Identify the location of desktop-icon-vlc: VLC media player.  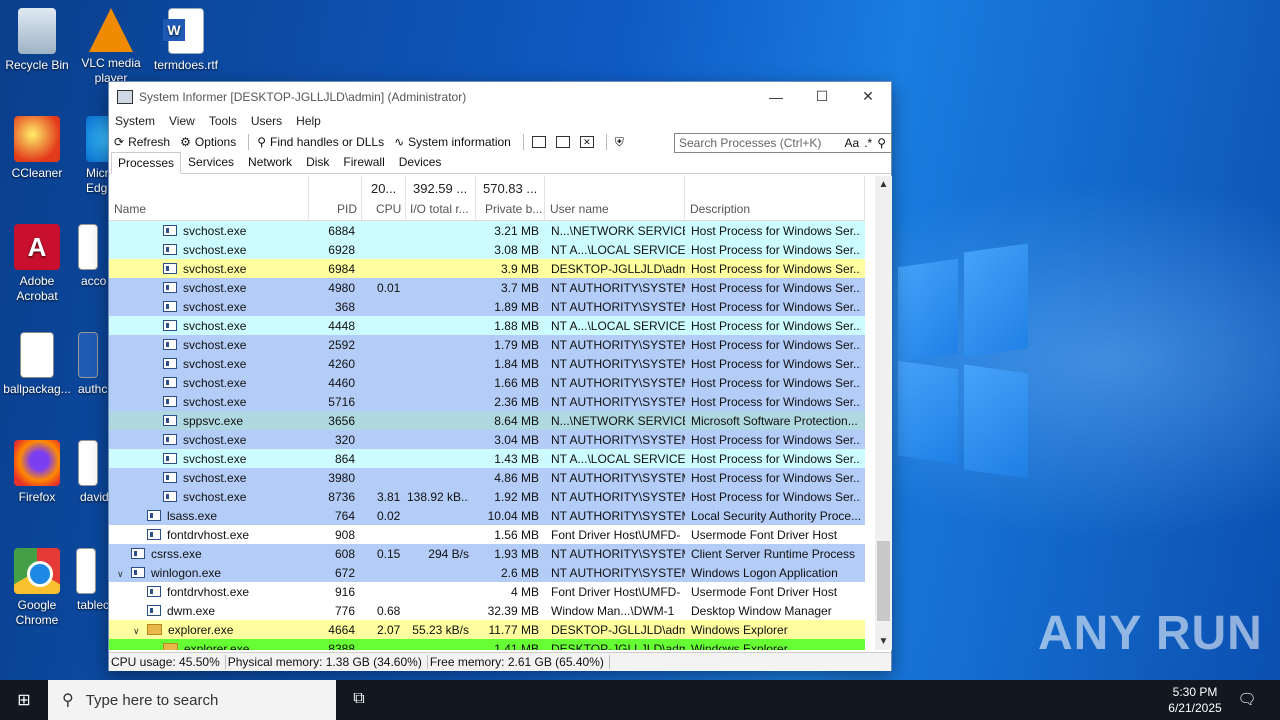
(111, 47).